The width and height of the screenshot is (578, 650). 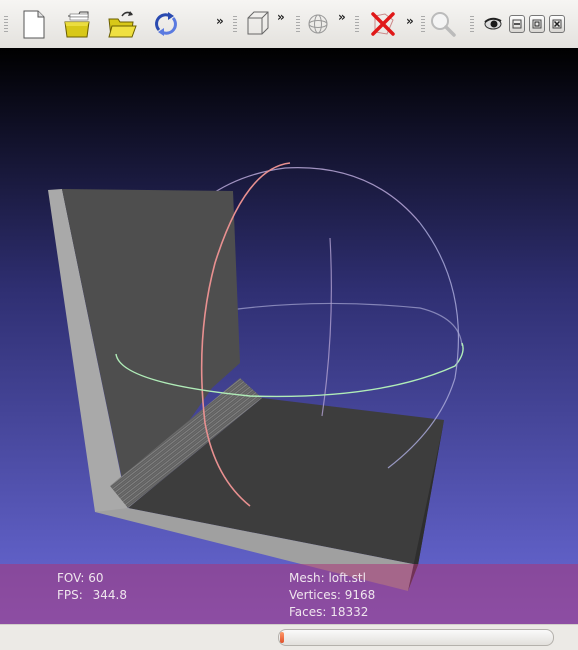 I want to click on mesh-value: loft.stl, so click(x=347, y=578).